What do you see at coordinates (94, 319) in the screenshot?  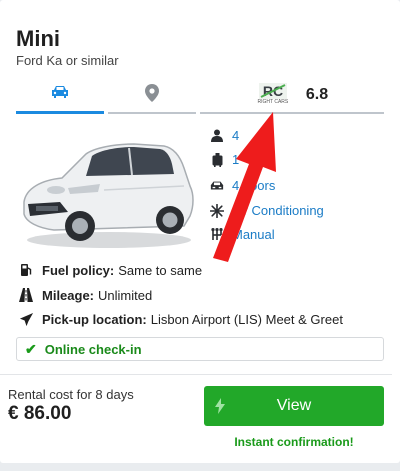 I see `pickup-location-label: Pick-up location:` at bounding box center [94, 319].